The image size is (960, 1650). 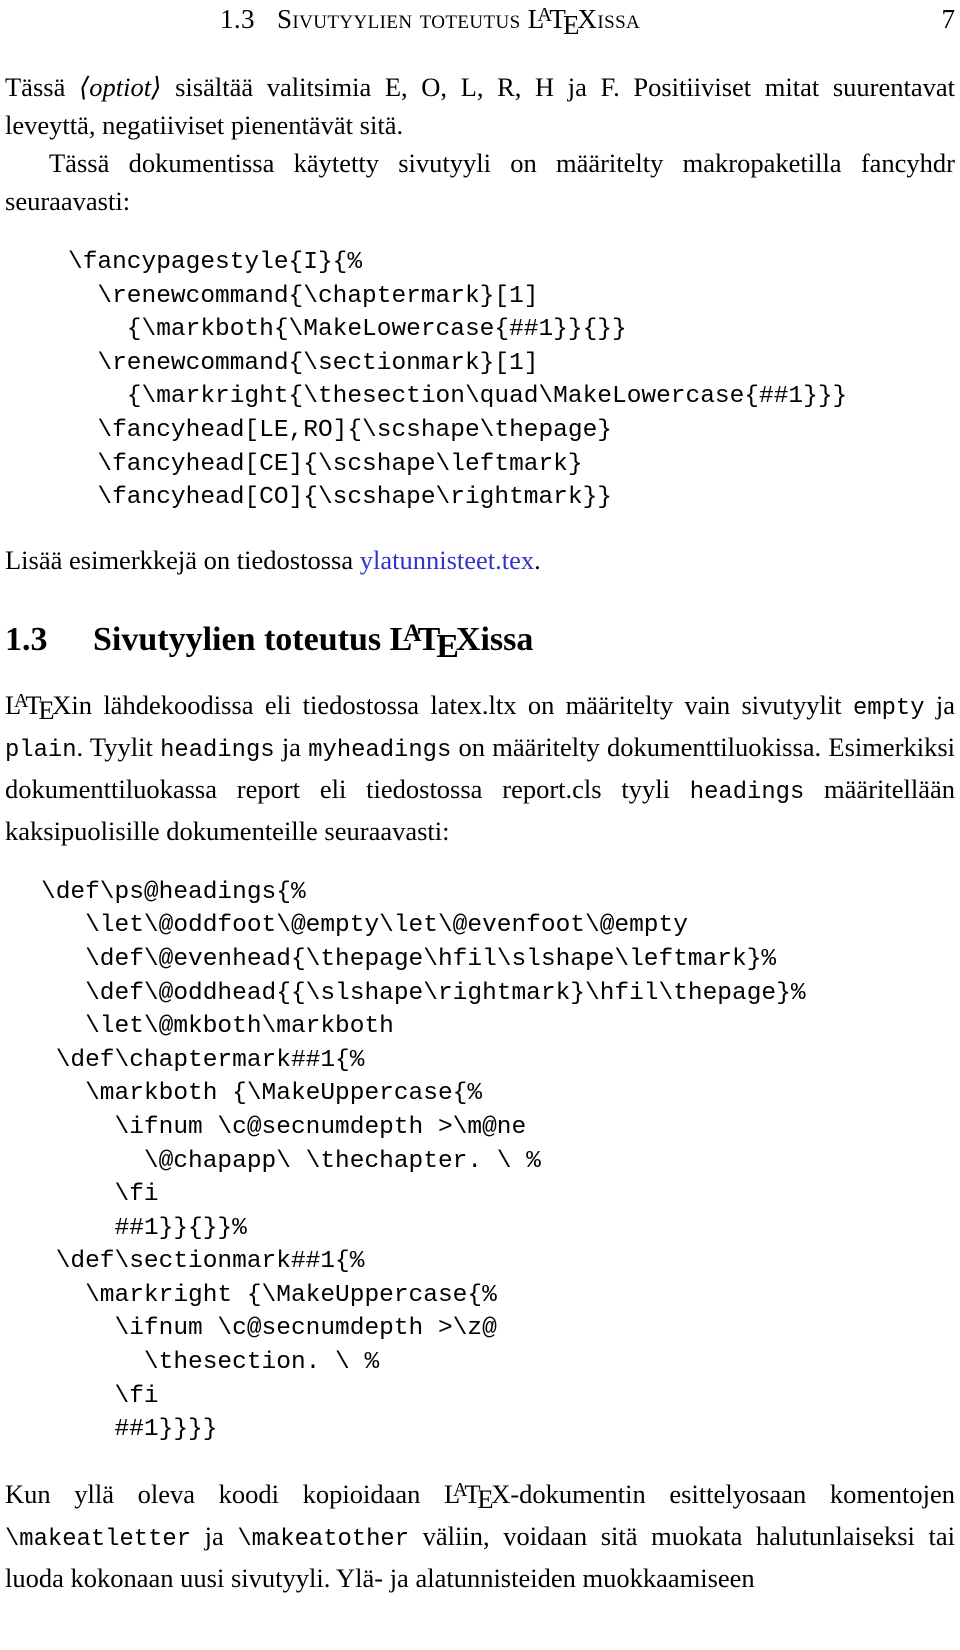 What do you see at coordinates (118, 746) in the screenshot?
I see `pagestyles-c: . Tyylit` at bounding box center [118, 746].